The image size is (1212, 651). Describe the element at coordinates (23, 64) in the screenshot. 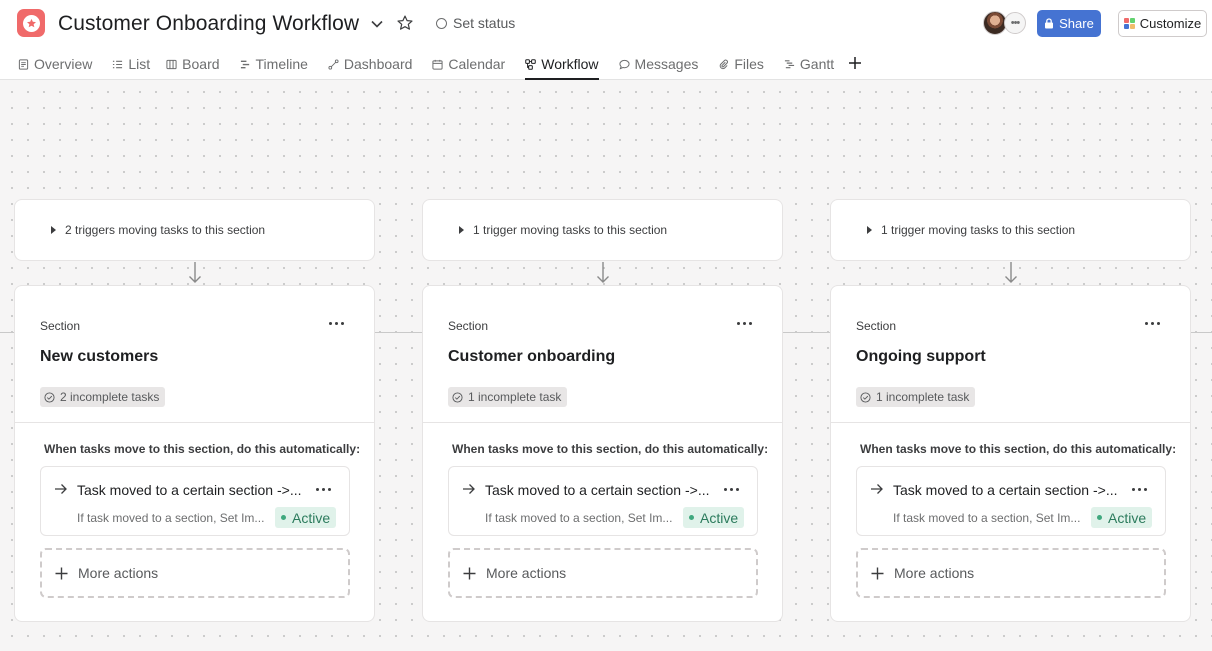

I see `overview-icon` at that location.